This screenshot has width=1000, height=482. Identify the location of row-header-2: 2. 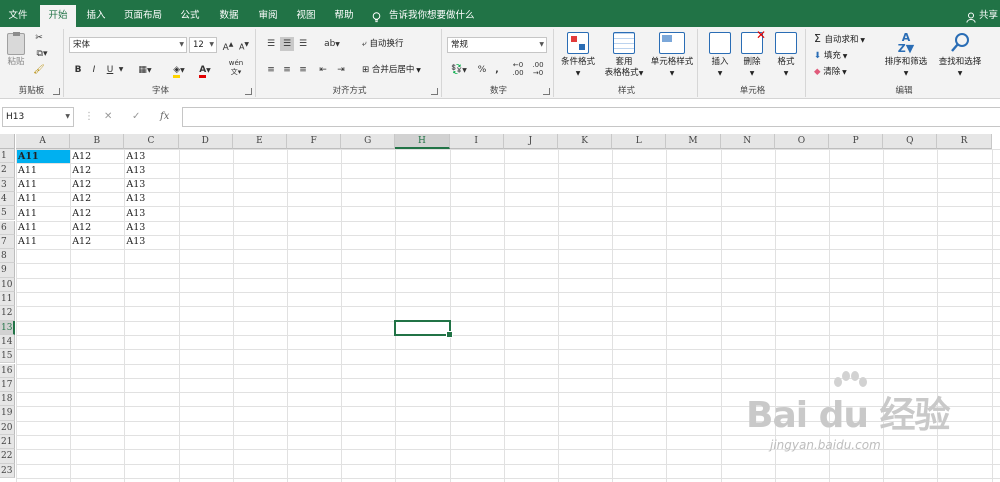
(7, 170).